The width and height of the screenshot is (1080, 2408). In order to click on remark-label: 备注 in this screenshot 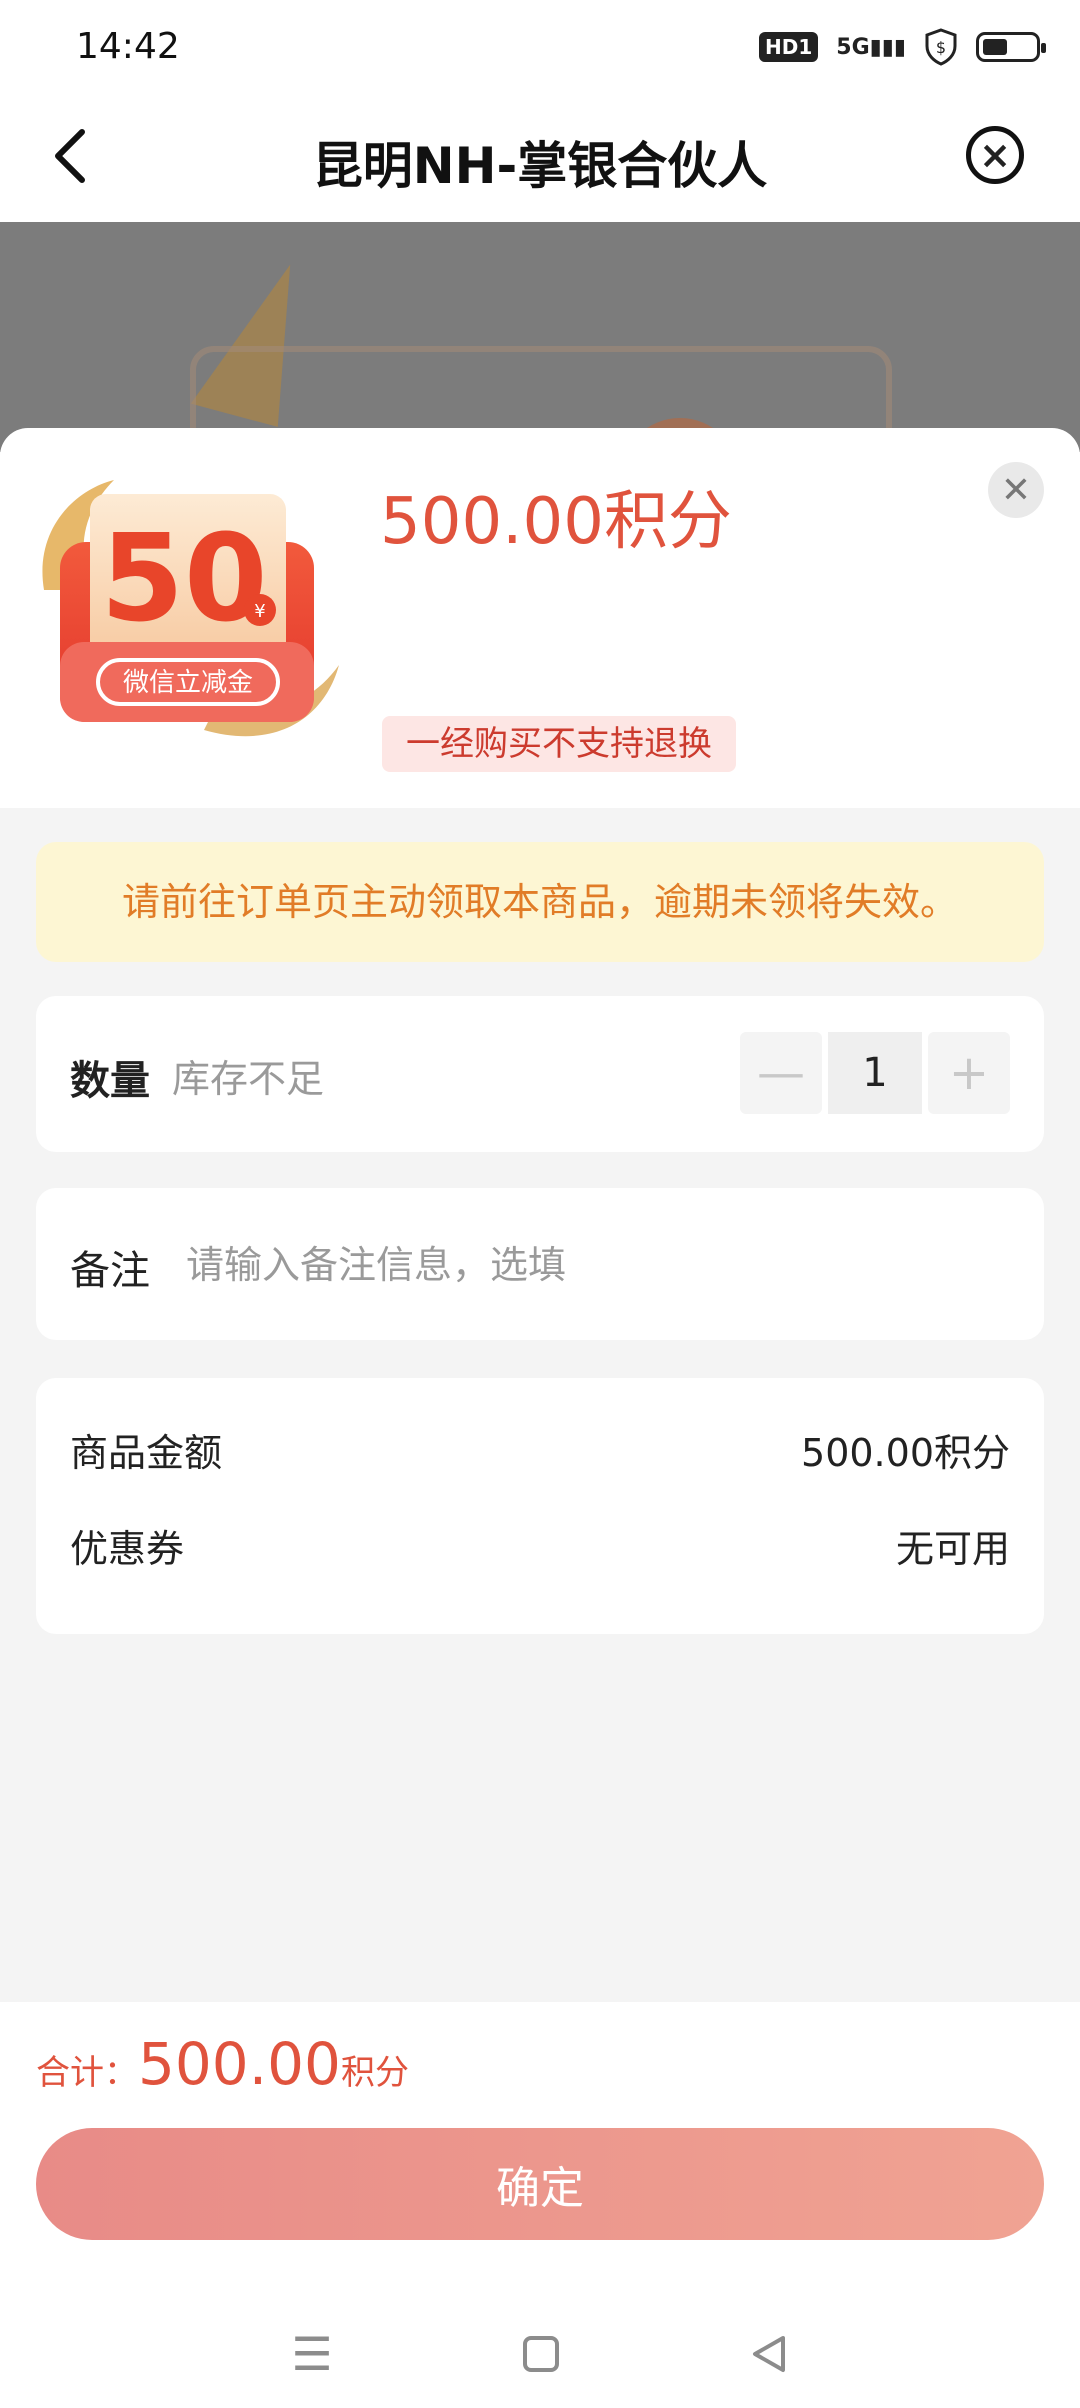, I will do `click(110, 1271)`.